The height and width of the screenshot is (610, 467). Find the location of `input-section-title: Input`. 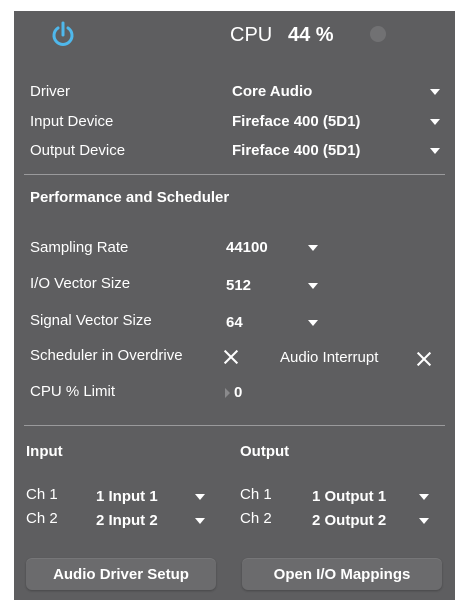

input-section-title: Input is located at coordinates (44, 451).